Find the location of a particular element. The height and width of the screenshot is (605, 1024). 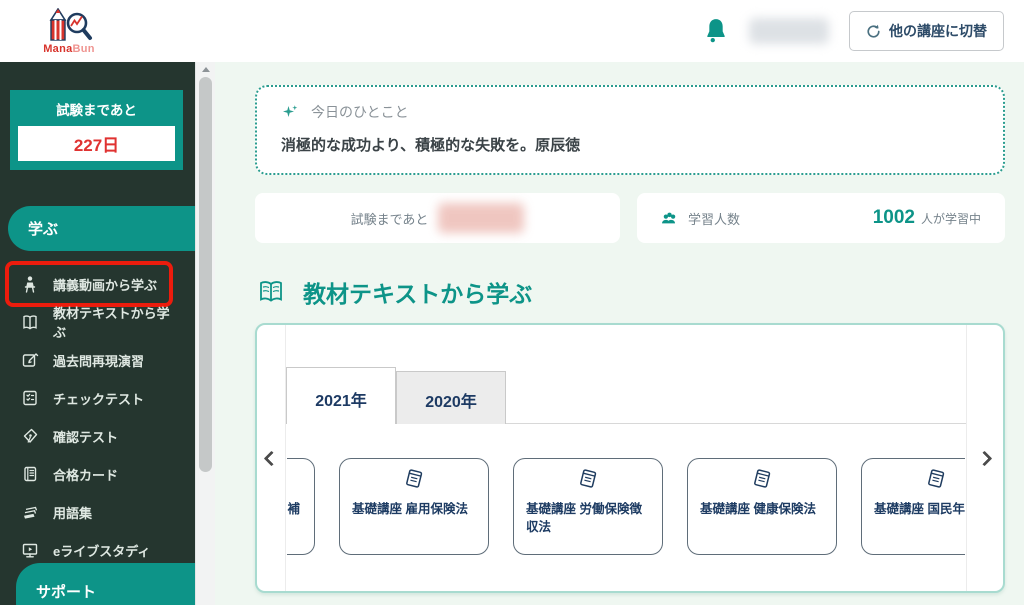

quote-label: 今日のひとこと is located at coordinates (360, 112).